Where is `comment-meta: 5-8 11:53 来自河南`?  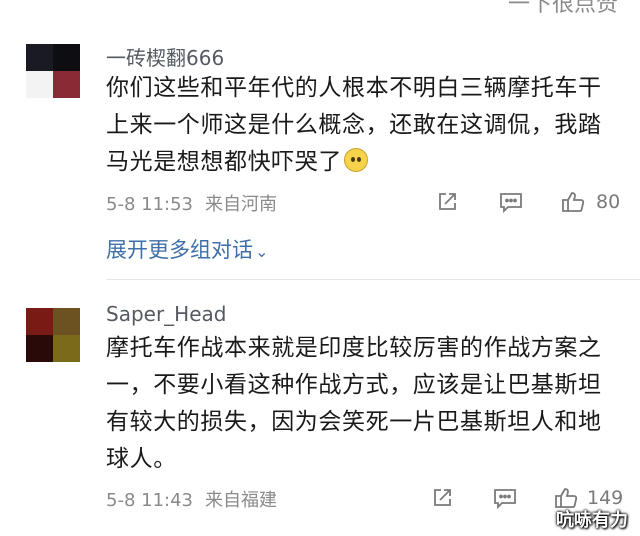
comment-meta: 5-8 11:53 来自河南 is located at coordinates (191, 203).